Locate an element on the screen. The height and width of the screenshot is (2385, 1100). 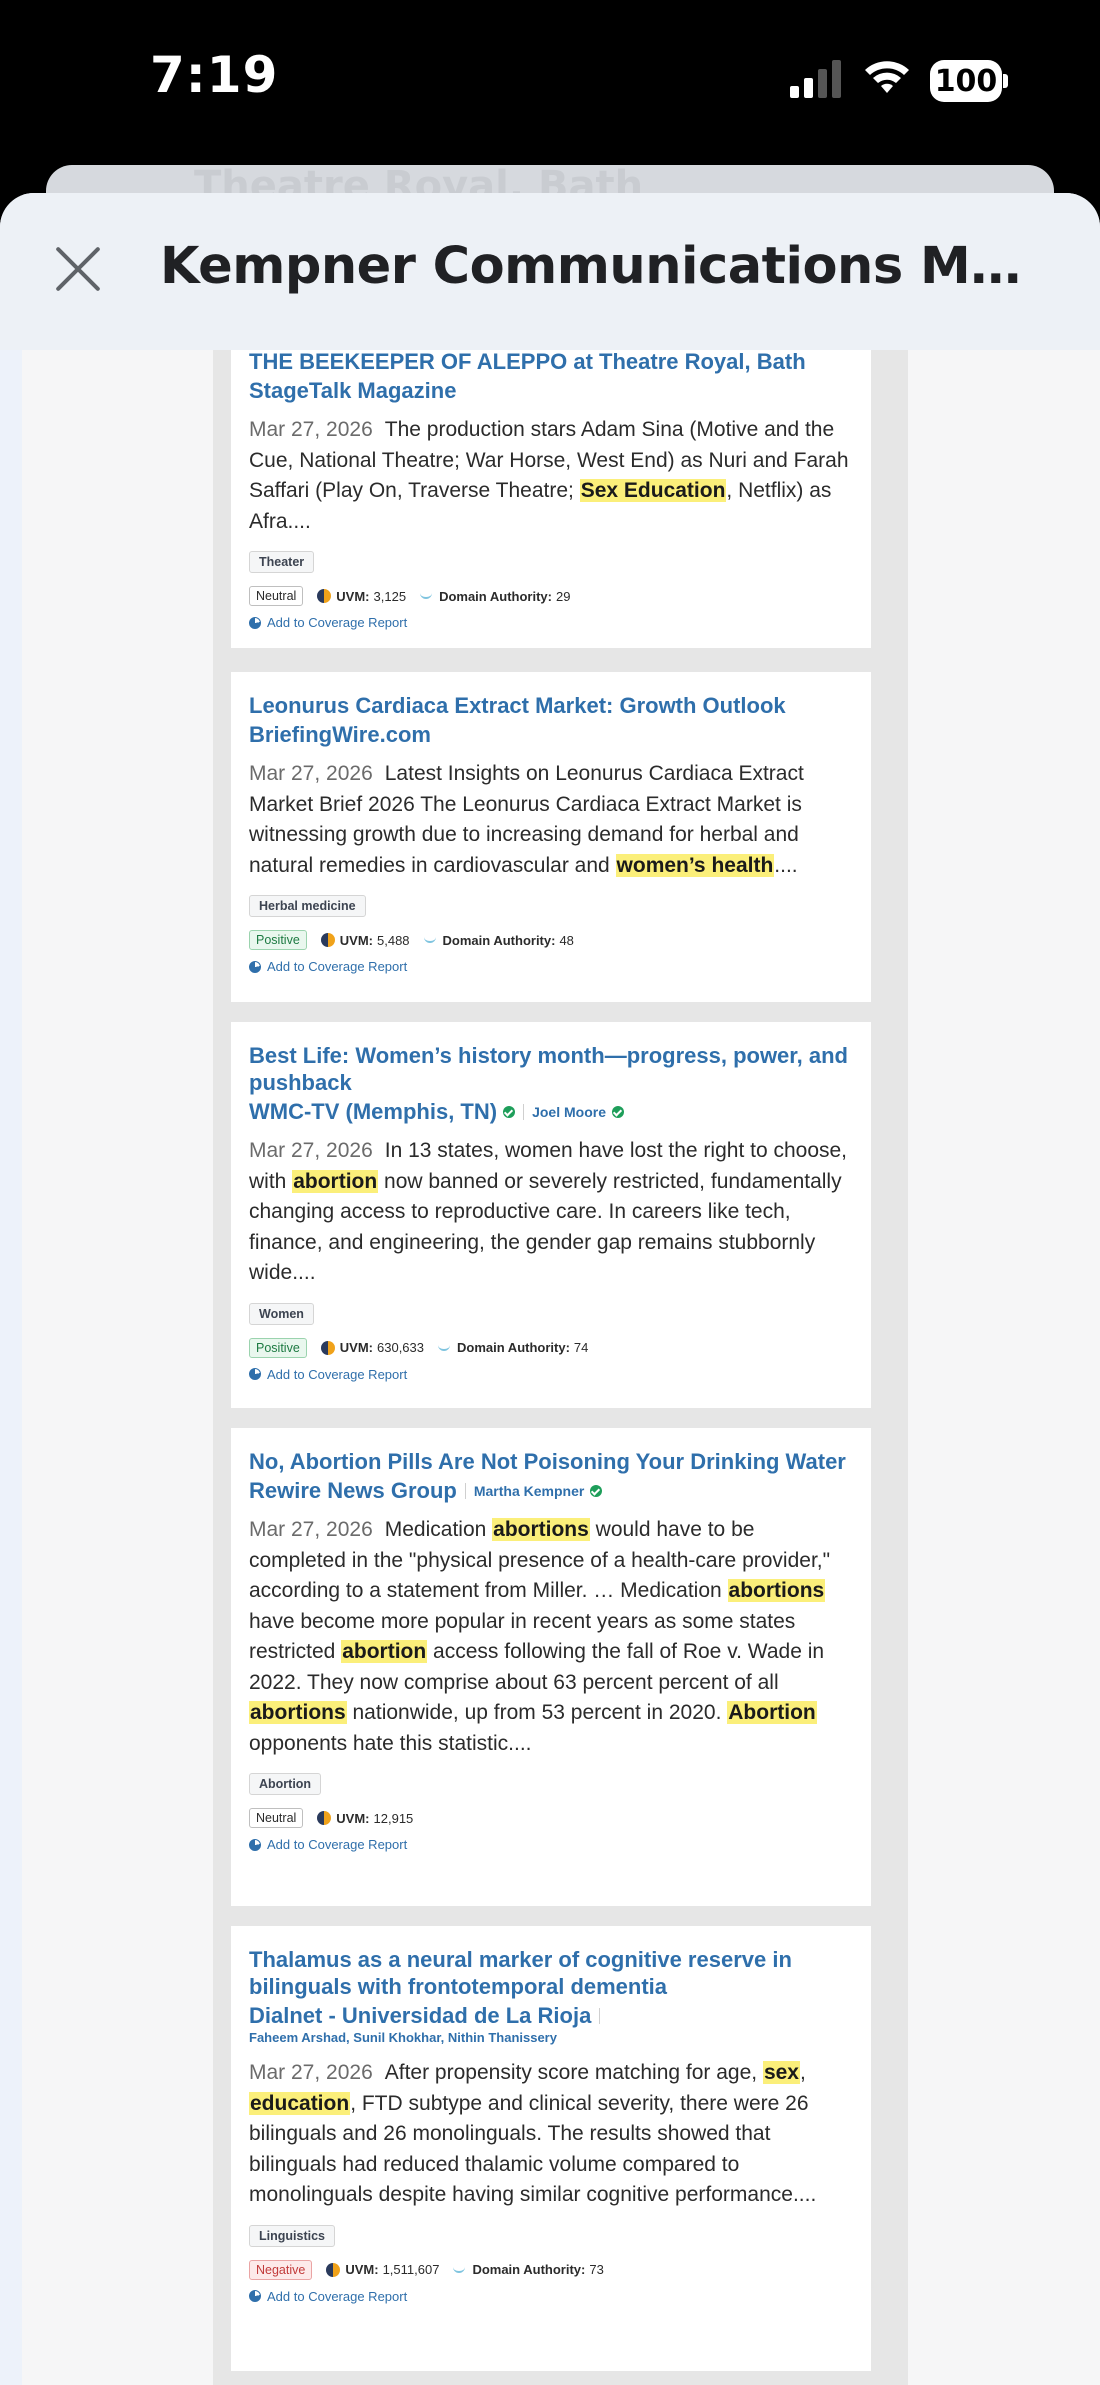
article-author: Martha Kempner is located at coordinates (529, 1491).